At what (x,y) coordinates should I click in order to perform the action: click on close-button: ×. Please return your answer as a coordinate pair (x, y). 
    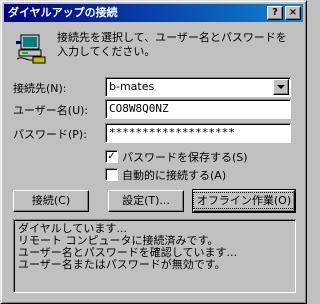
    Looking at the image, I should click on (293, 13).